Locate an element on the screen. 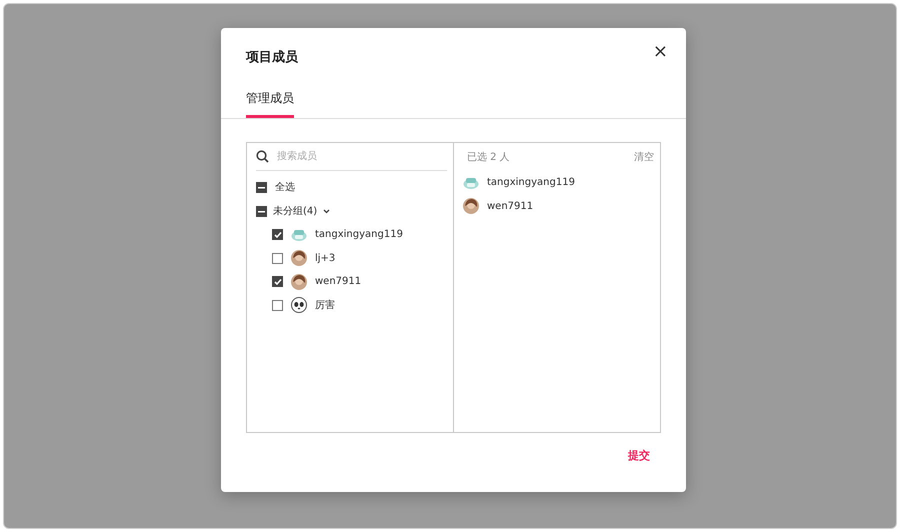 Image resolution: width=900 pixels, height=532 pixels. selected-count: 已选 2 人 is located at coordinates (488, 157).